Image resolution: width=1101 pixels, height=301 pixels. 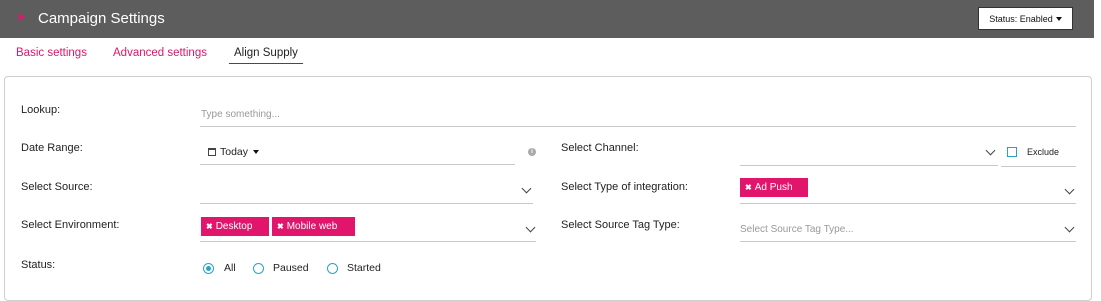 I want to click on date-range-label: Date Range:, so click(x=52, y=148).